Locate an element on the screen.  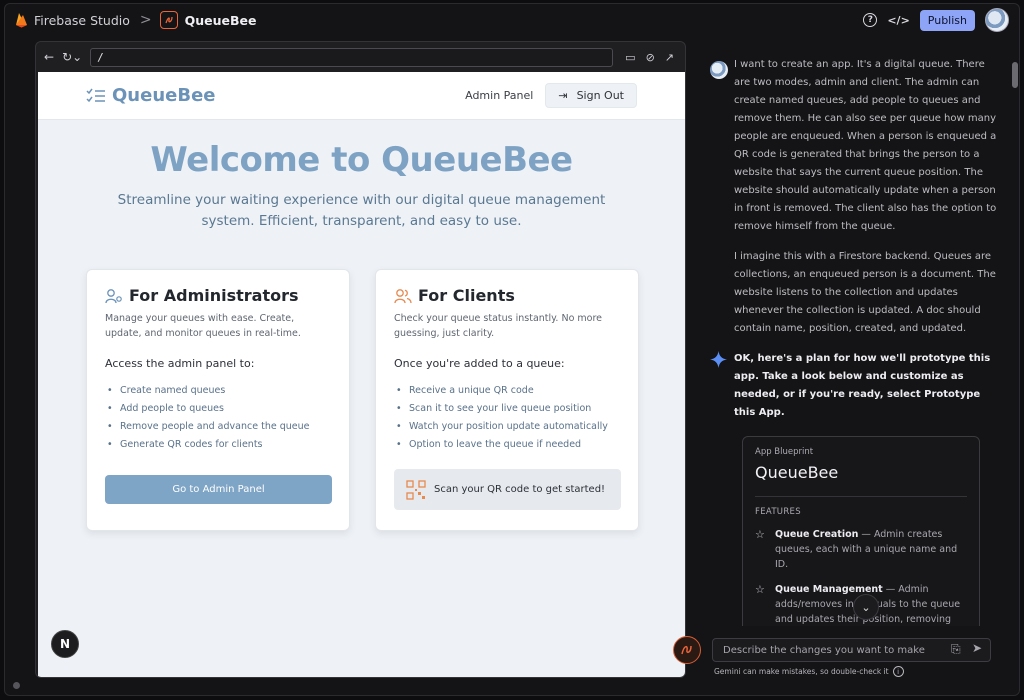
device-preview-icon: ▭ is located at coordinates (630, 57).